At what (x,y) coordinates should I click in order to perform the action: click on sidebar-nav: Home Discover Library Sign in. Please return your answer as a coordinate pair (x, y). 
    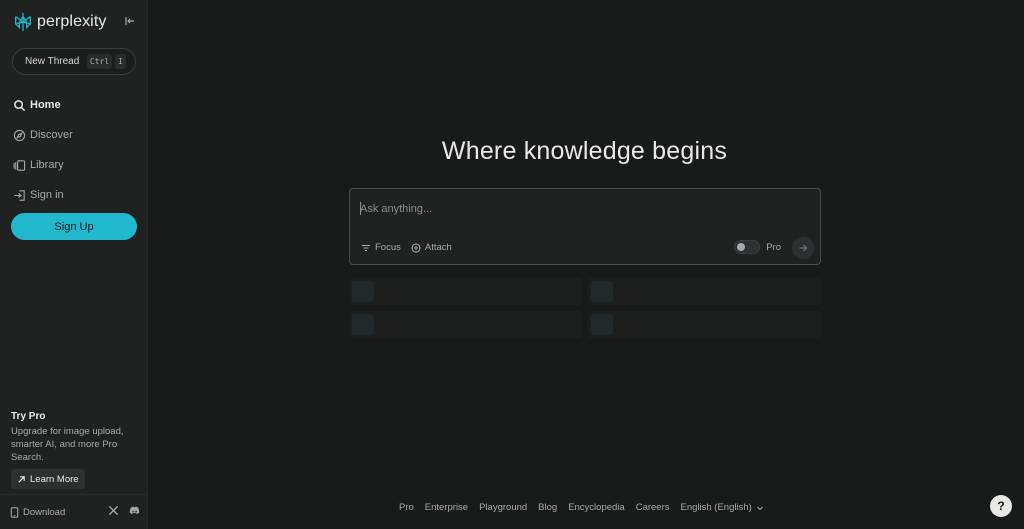
    Looking at the image, I should click on (75, 150).